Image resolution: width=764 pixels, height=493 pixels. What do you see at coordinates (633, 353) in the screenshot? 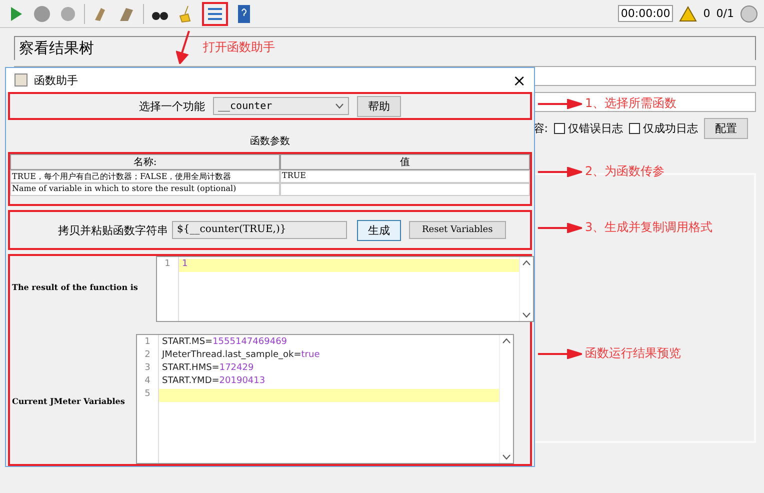
I see `annotation-text: 函数运行结果预览` at bounding box center [633, 353].